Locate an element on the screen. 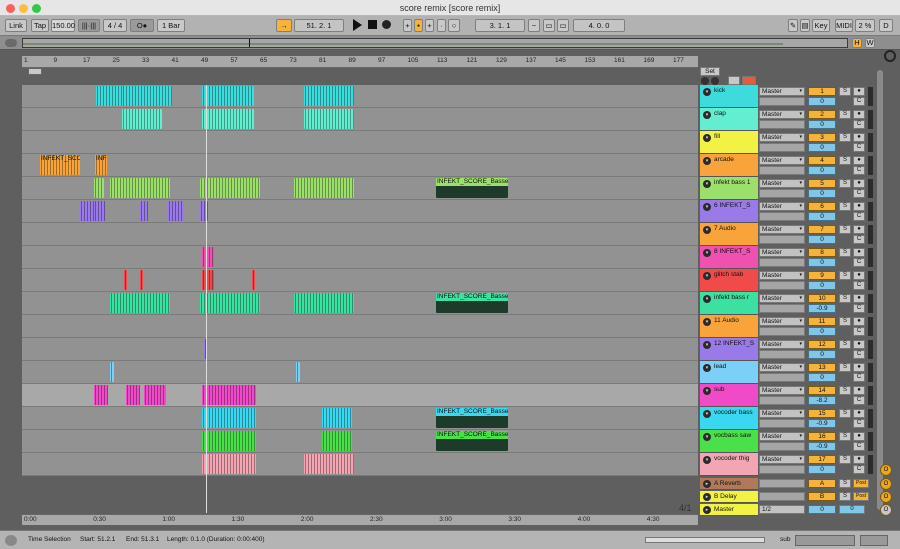 This screenshot has width=900, height=549. metronome-button: O● is located at coordinates (142, 25).